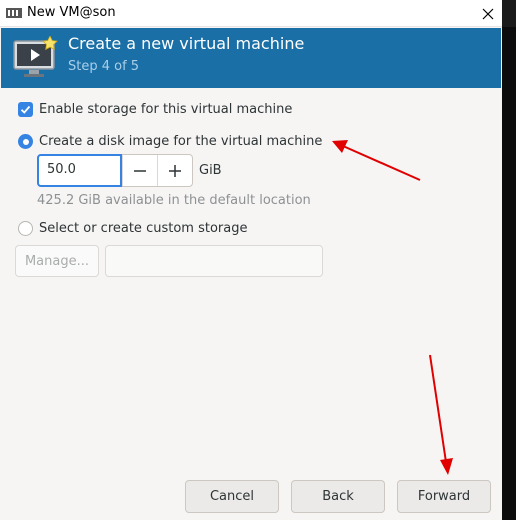  I want to click on disk-size-spinner: 50.0, so click(115, 170).